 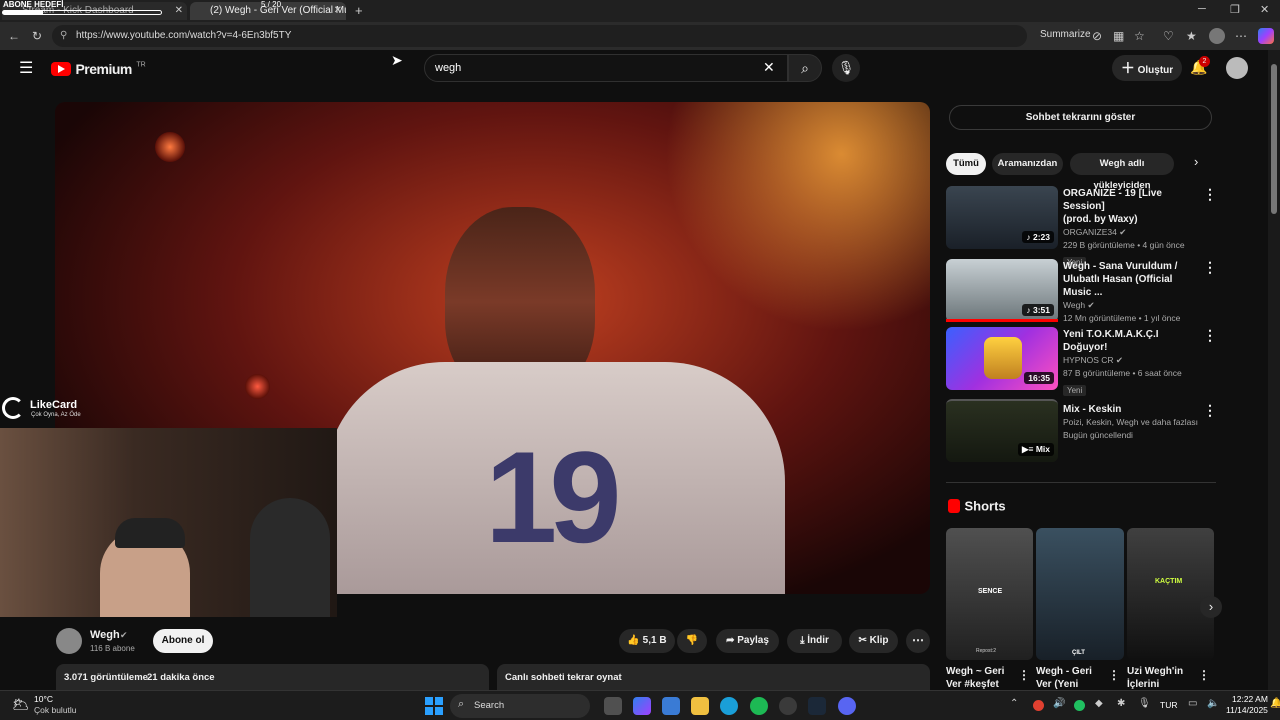 I want to click on short-title: Wegh - Geri Ver (Yeni, so click(x=1072, y=677).